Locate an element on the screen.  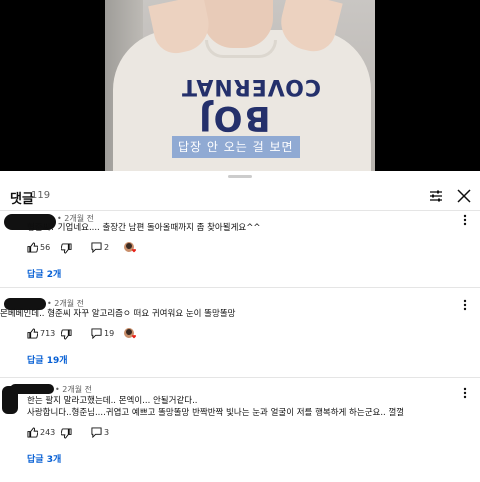
reply-count: 3 is located at coordinates (107, 432).